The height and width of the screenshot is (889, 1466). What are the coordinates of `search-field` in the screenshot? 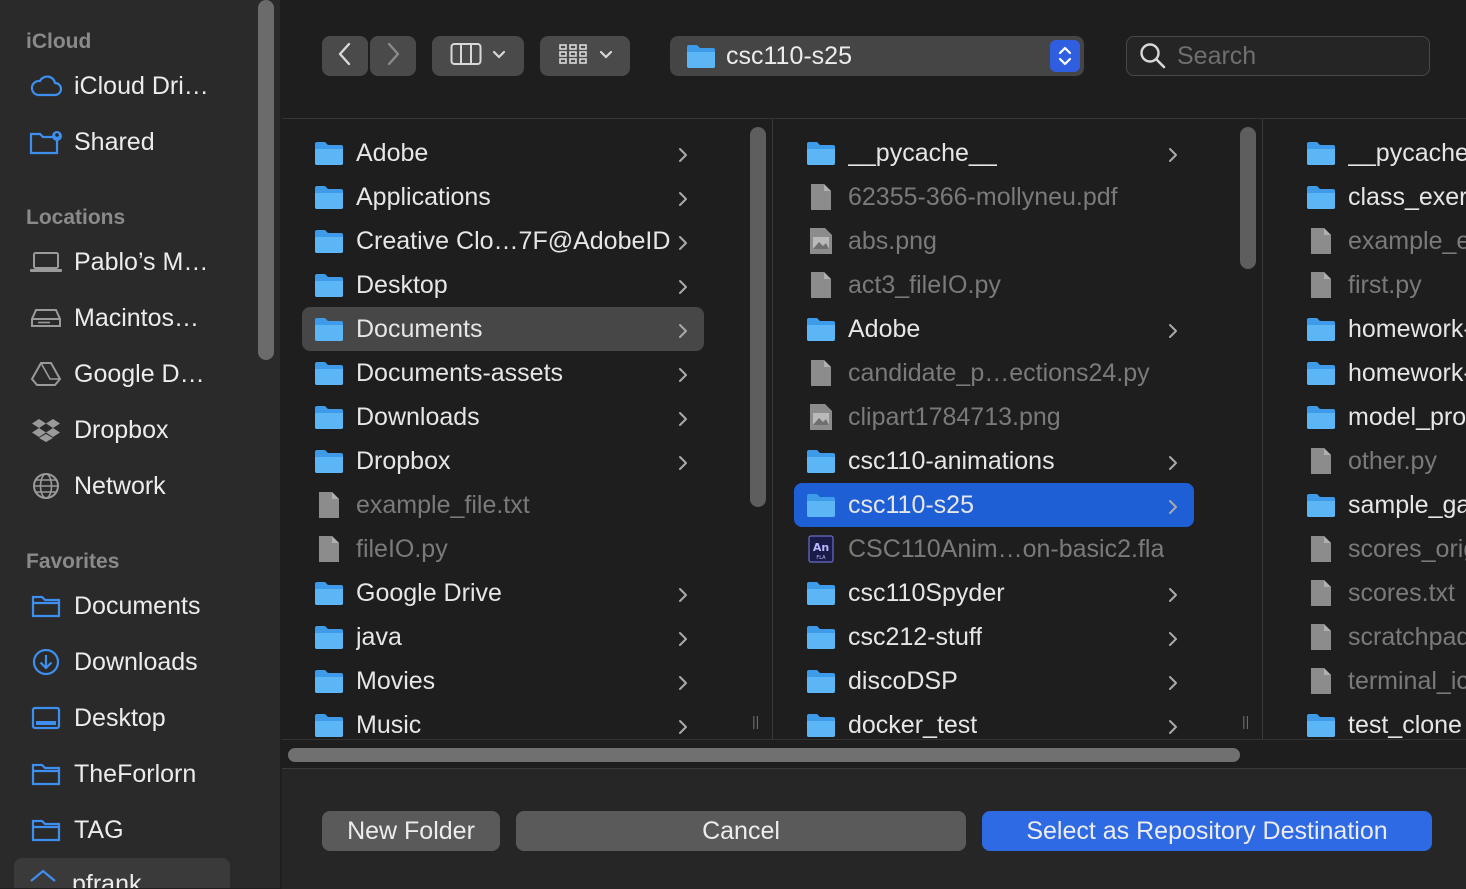 It's located at (1278, 56).